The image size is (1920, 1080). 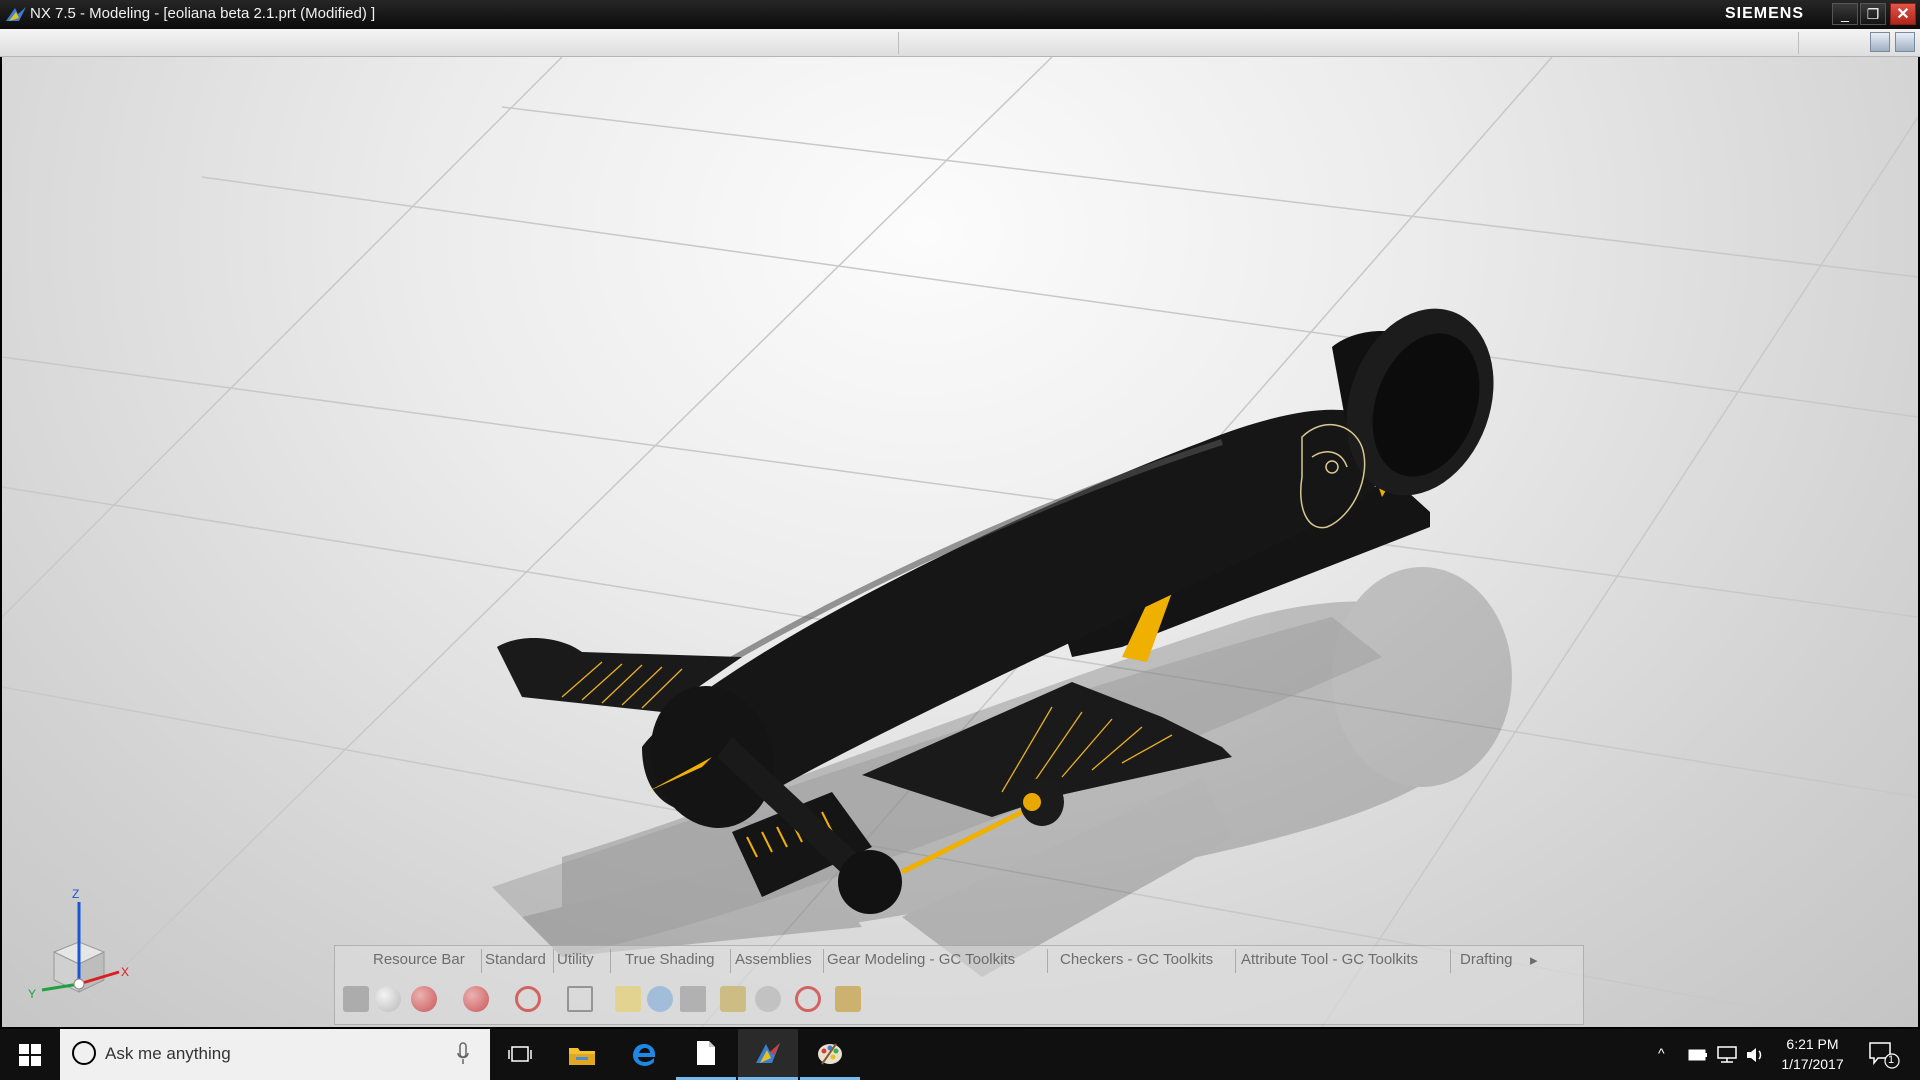 I want to click on file-explorer-button, so click(x=582, y=1054).